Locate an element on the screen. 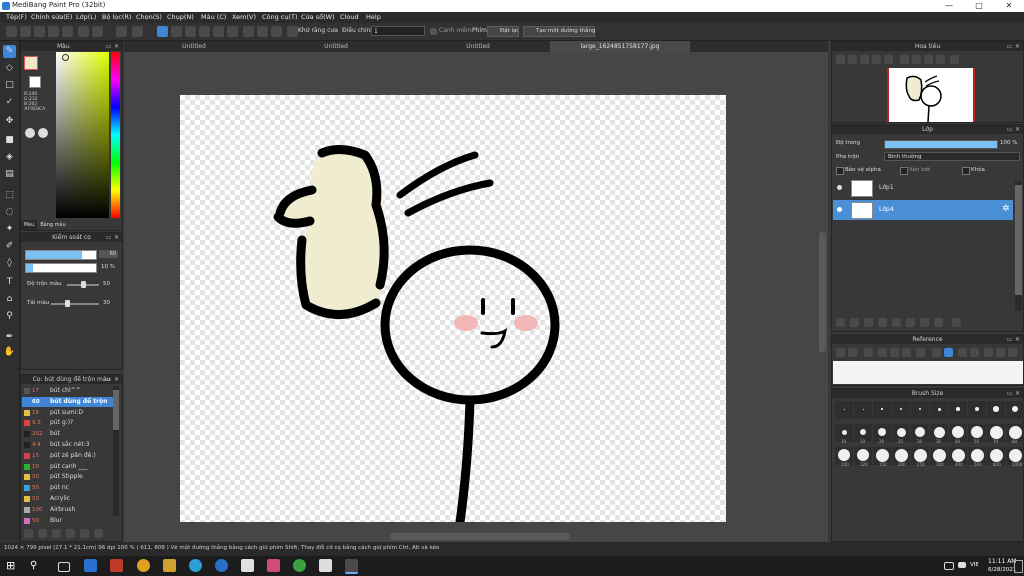 The width and height of the screenshot is (1024, 576). clip-checkbox is located at coordinates (904, 171).